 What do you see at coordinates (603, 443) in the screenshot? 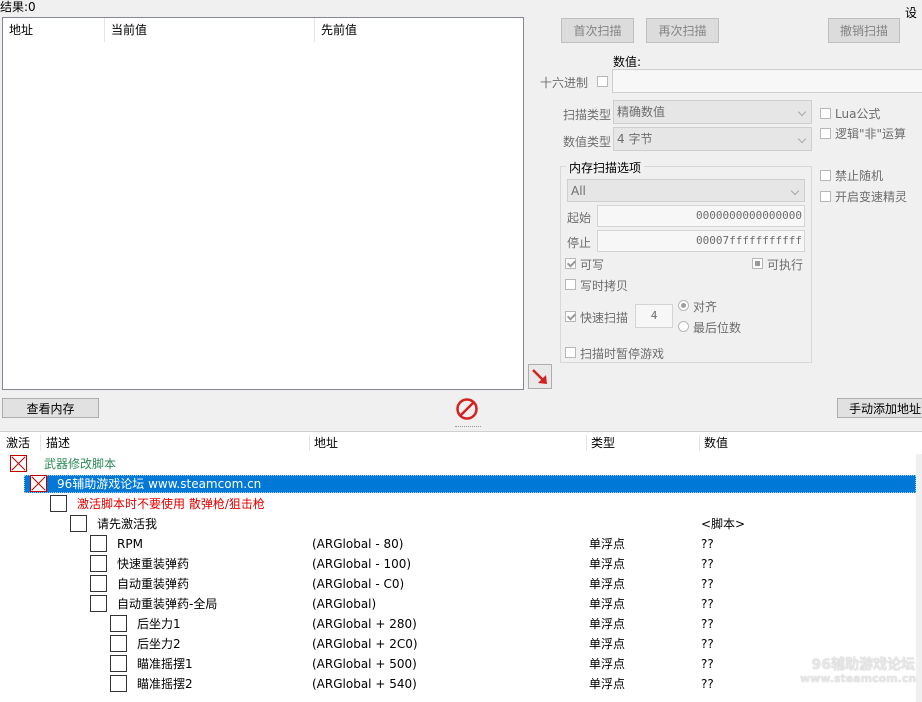
I see `col-type: 类型` at bounding box center [603, 443].